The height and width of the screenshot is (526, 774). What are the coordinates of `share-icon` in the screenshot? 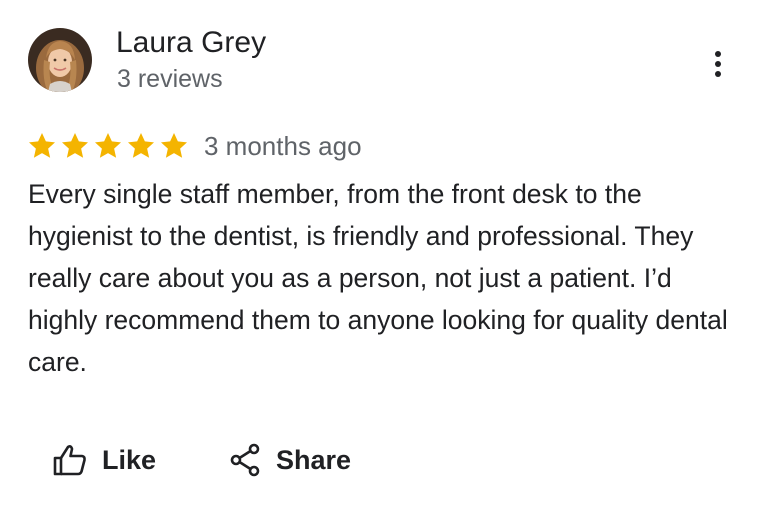 It's located at (245, 460).